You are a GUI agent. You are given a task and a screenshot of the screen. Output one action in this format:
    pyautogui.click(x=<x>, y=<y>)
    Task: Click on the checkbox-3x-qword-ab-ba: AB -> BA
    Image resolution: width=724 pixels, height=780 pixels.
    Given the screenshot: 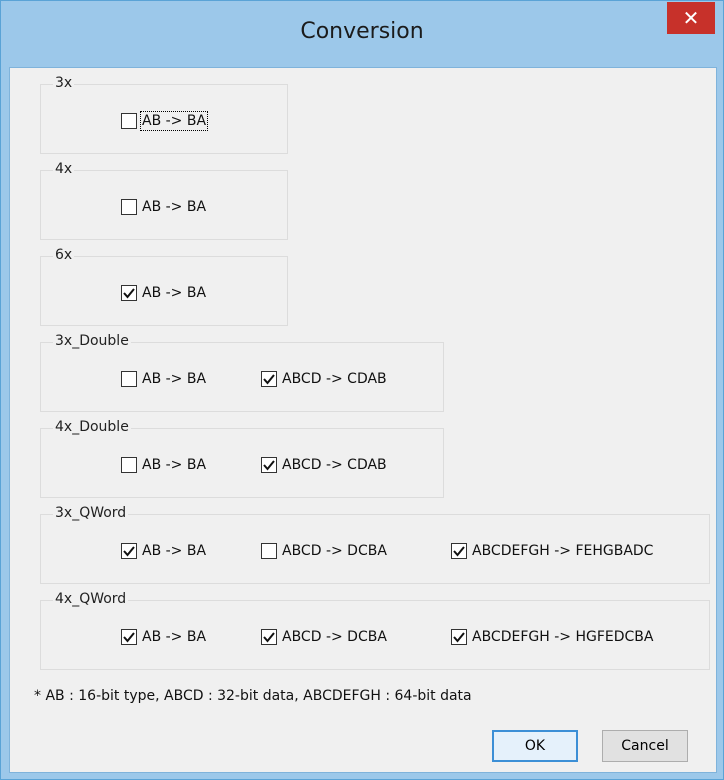 What is the action you would take?
    pyautogui.click(x=163, y=551)
    